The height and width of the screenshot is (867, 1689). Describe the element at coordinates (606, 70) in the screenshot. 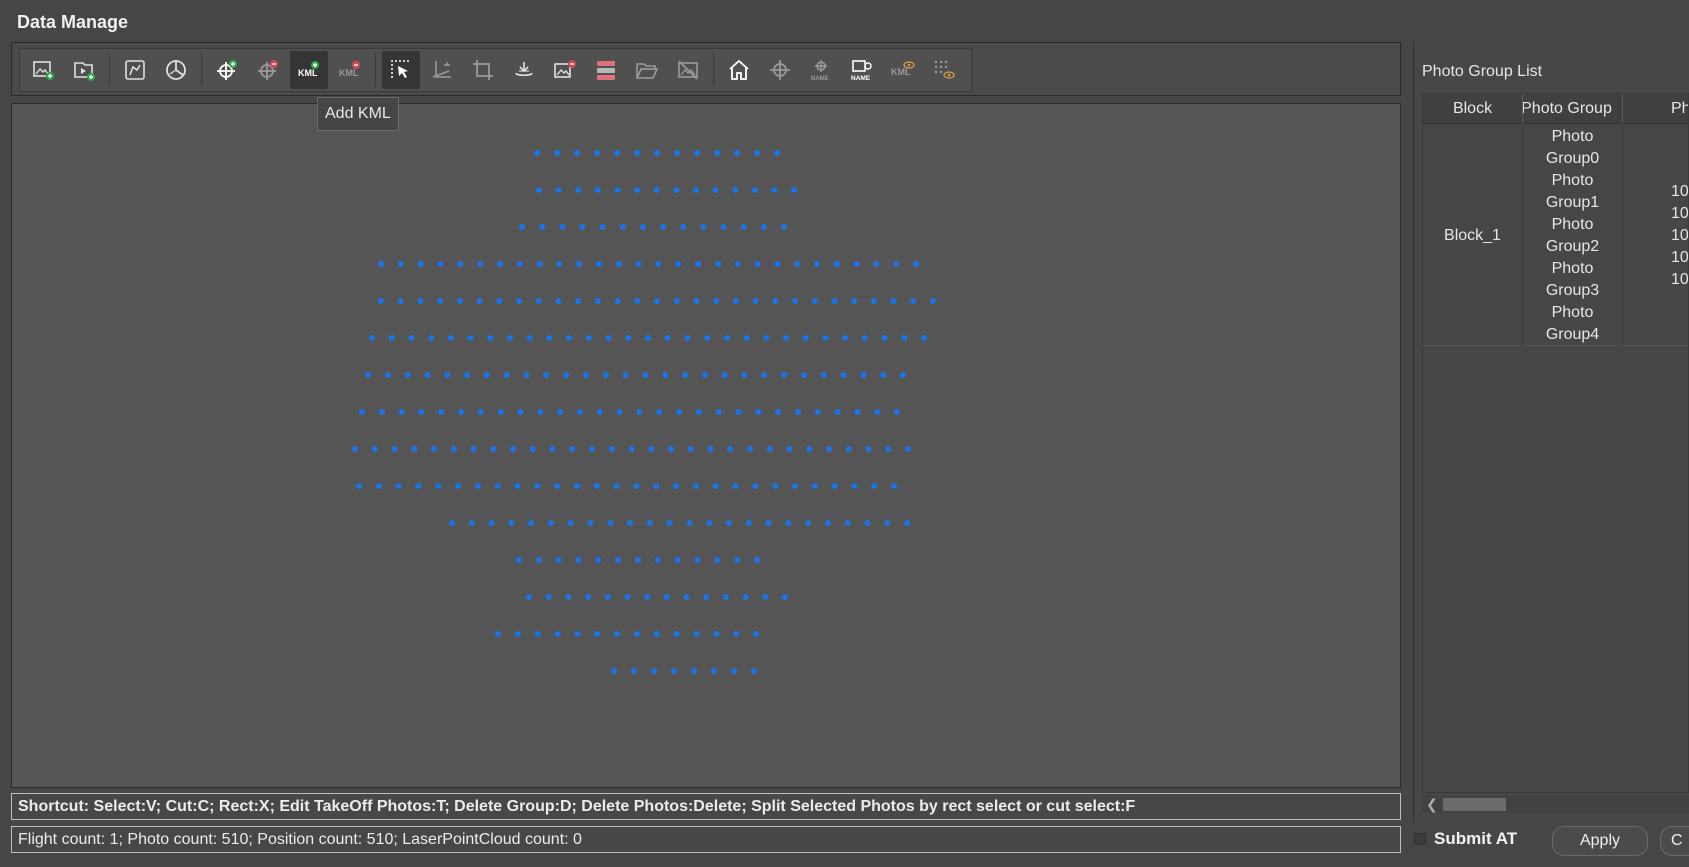

I see `delete-group-button` at that location.